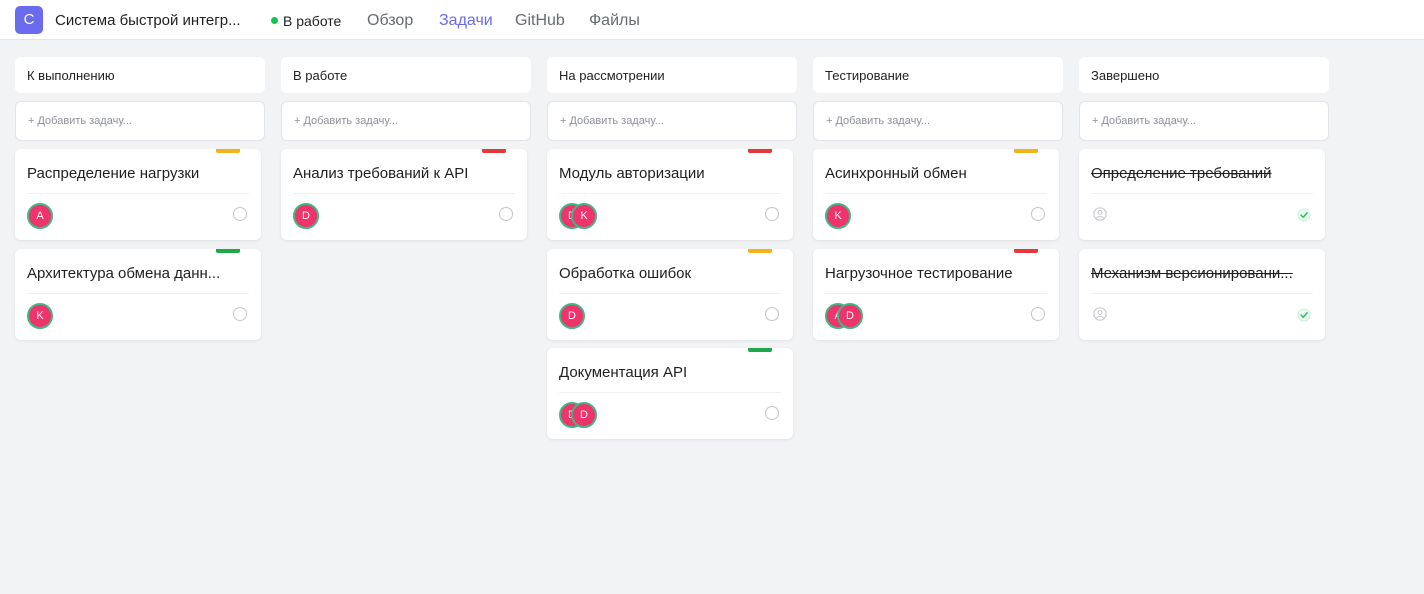  I want to click on column-title: Завершено, so click(1204, 75).